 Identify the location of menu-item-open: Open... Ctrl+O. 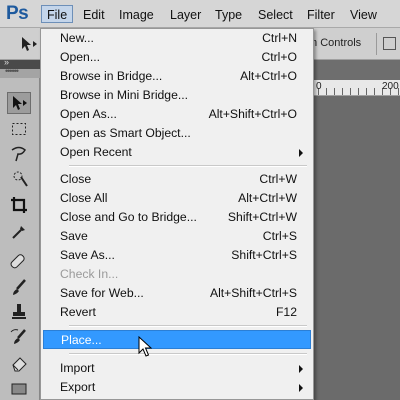
(177, 57).